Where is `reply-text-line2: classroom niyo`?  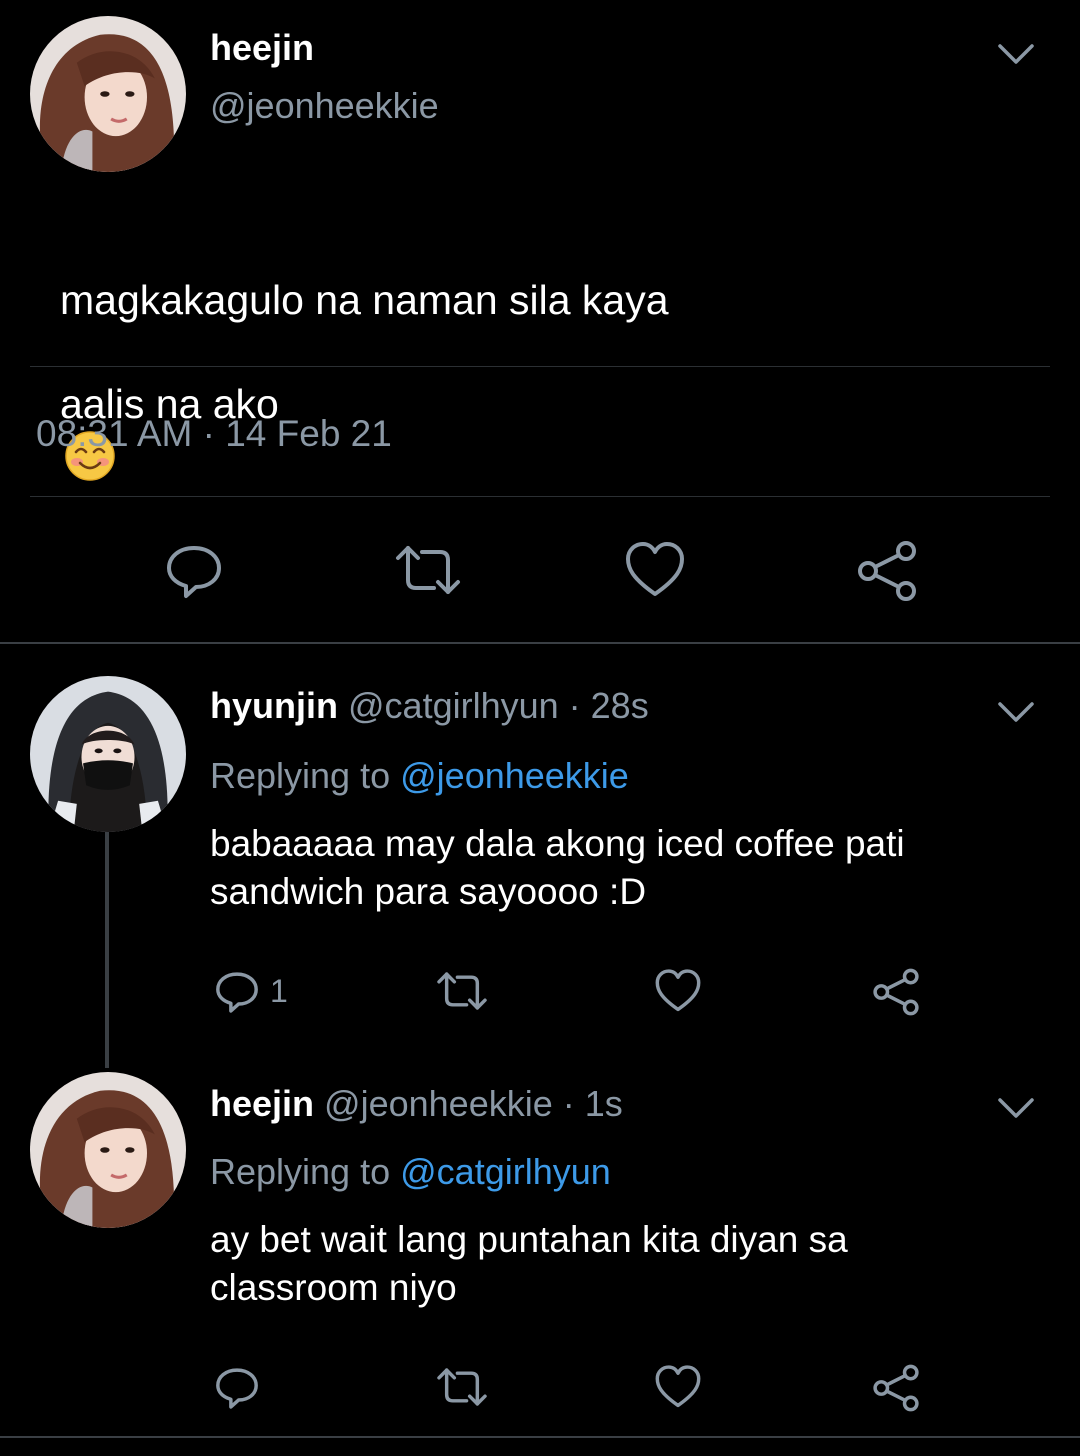
reply-text-line2: classroom niyo is located at coordinates (333, 1287).